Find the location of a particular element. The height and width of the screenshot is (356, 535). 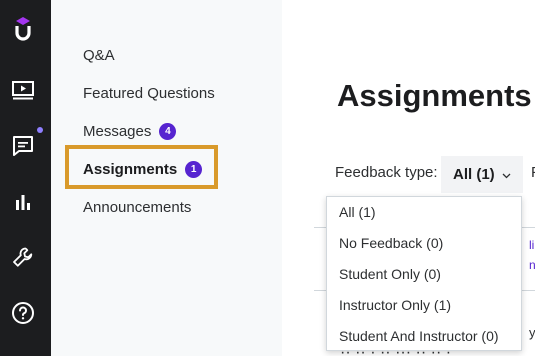

nav-item-featured-questions: Featured Questions is located at coordinates (149, 93).